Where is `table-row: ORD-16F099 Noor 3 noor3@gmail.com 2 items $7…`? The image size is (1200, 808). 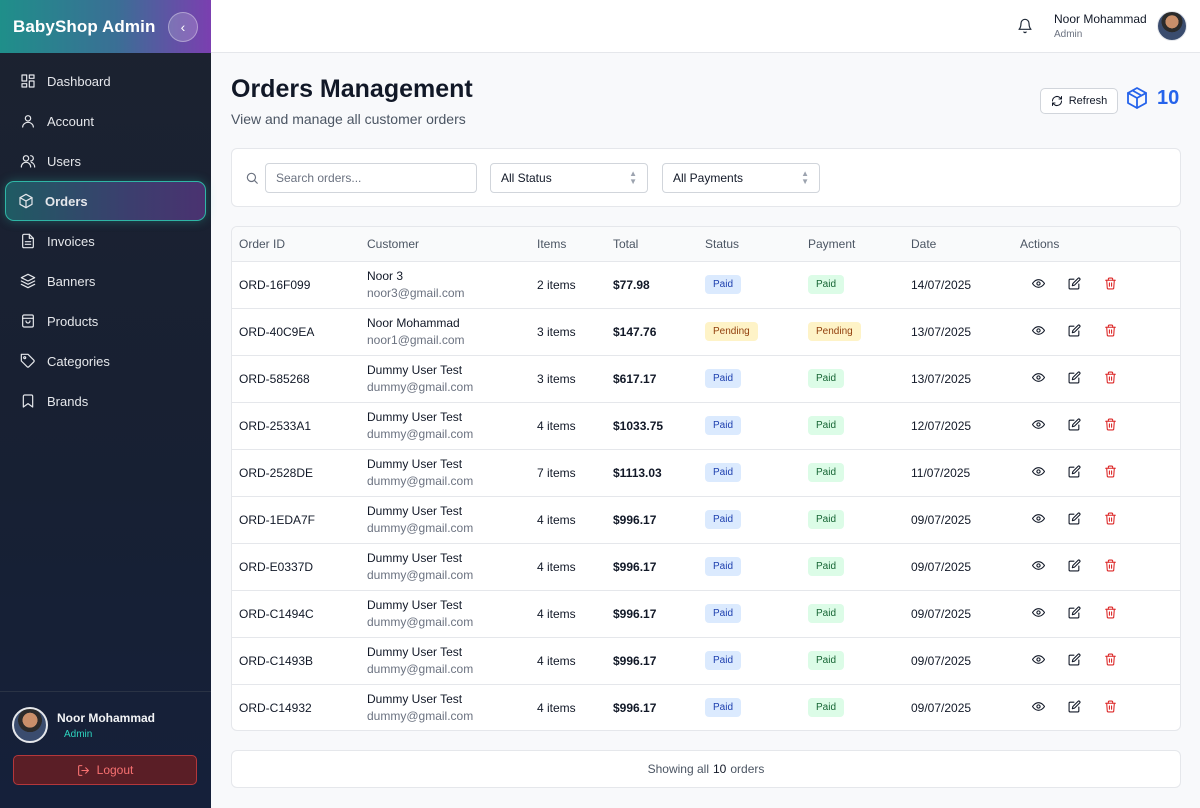
table-row: ORD-16F099 Noor 3 noor3@gmail.com 2 items $7… is located at coordinates (706, 284).